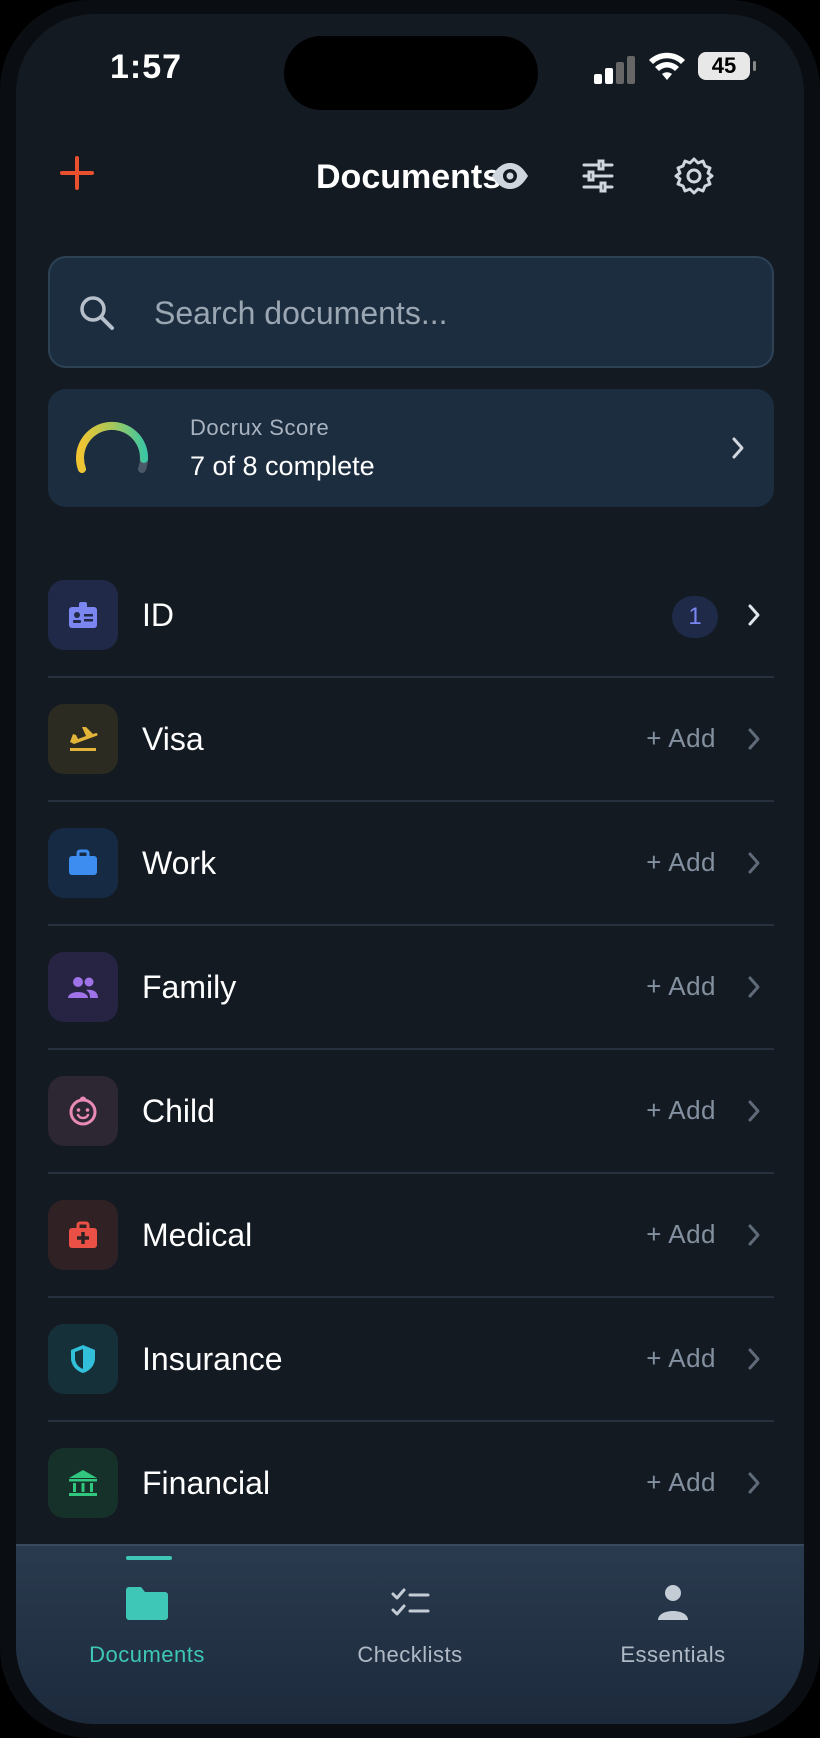  What do you see at coordinates (147, 1654) in the screenshot?
I see `tab-label: Documents` at bounding box center [147, 1654].